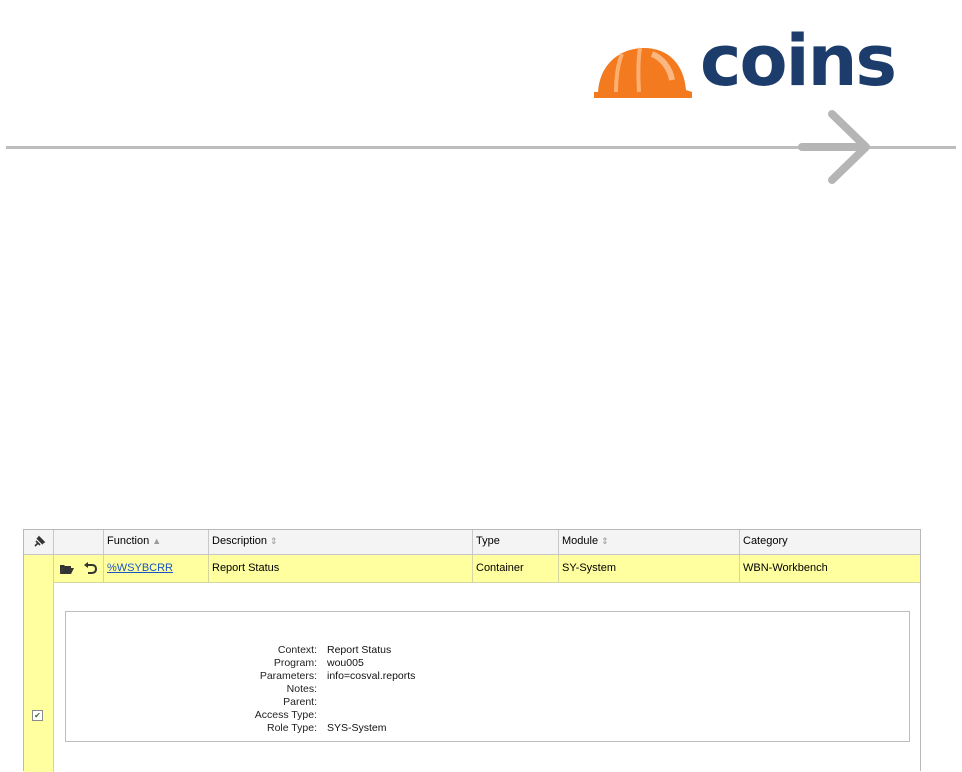 This screenshot has height=772, width=962. I want to click on column-label-function: Function, so click(128, 541).